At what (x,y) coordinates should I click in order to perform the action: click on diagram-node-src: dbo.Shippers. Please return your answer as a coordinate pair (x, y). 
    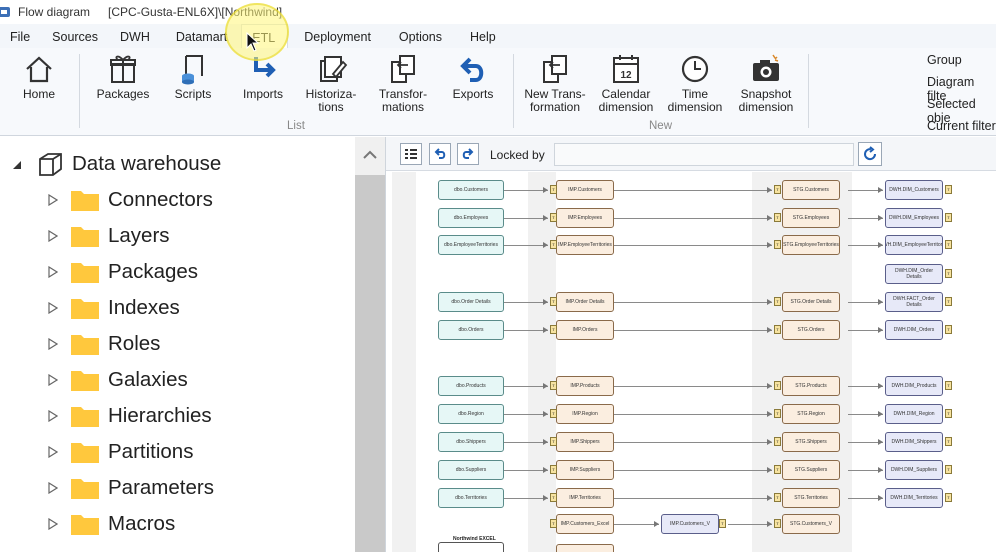
    Looking at the image, I should click on (471, 442).